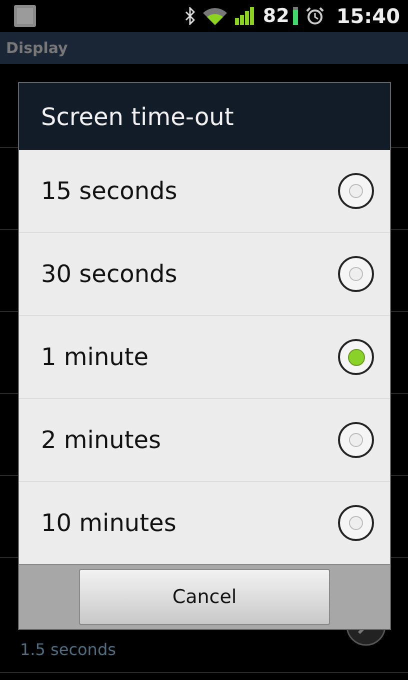 Image resolution: width=408 pixels, height=680 pixels. Describe the element at coordinates (189, 16) in the screenshot. I see `bluetooth-icon` at that location.